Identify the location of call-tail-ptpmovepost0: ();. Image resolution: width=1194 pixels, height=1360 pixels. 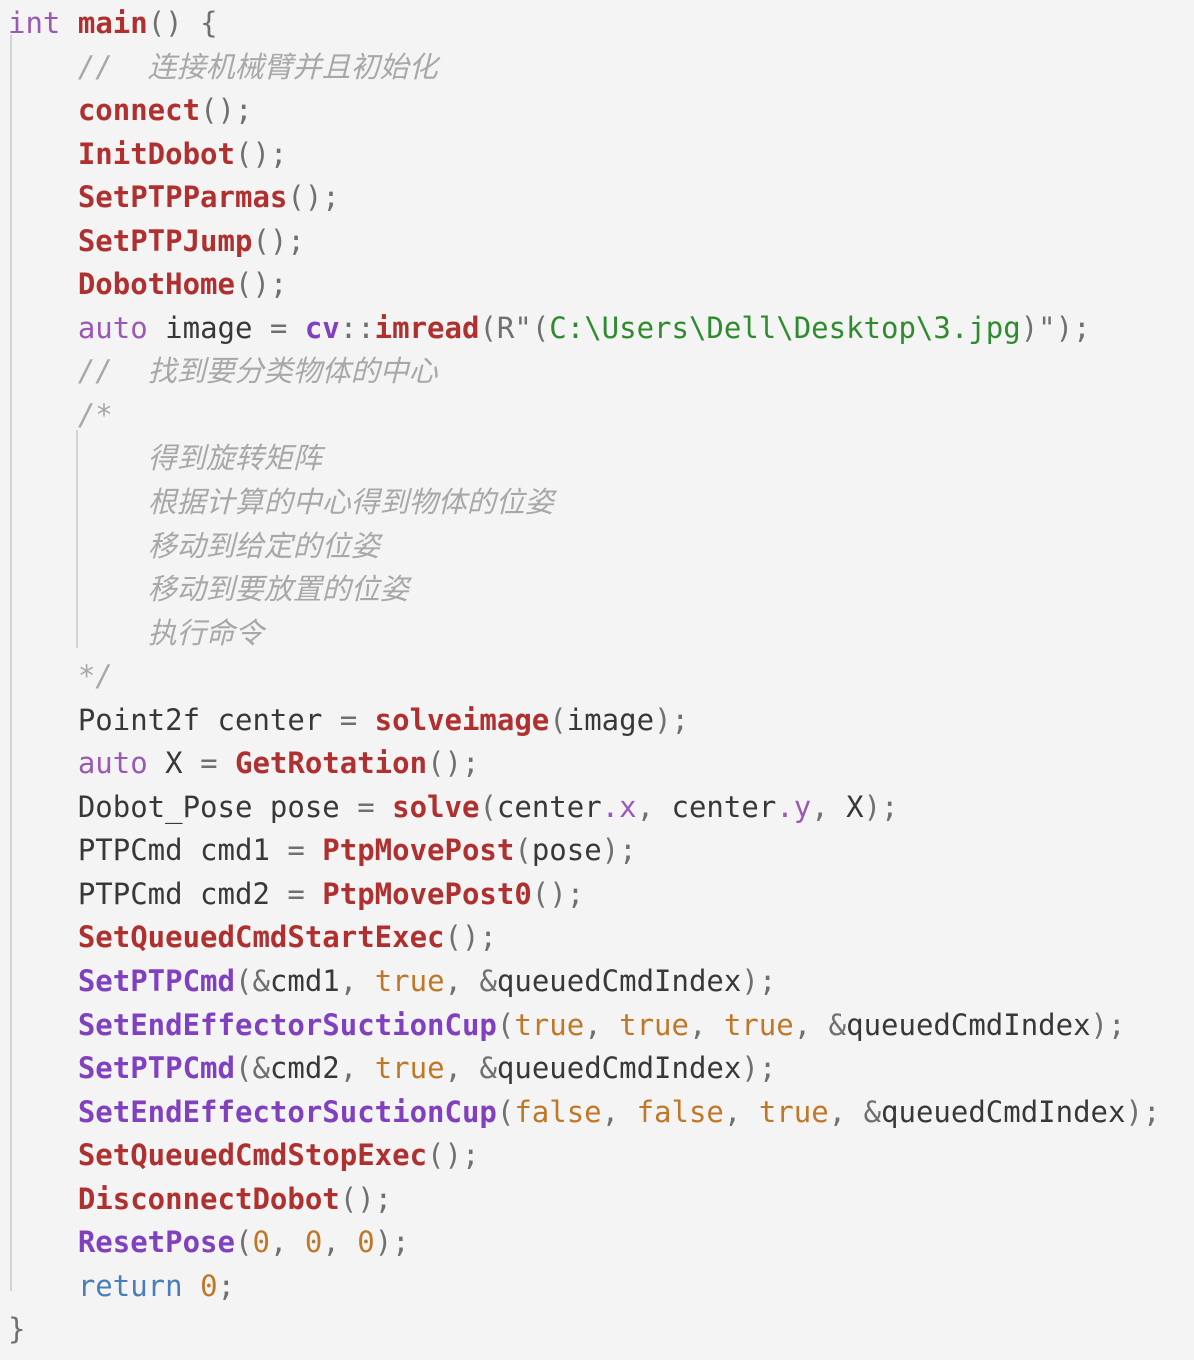
(558, 893).